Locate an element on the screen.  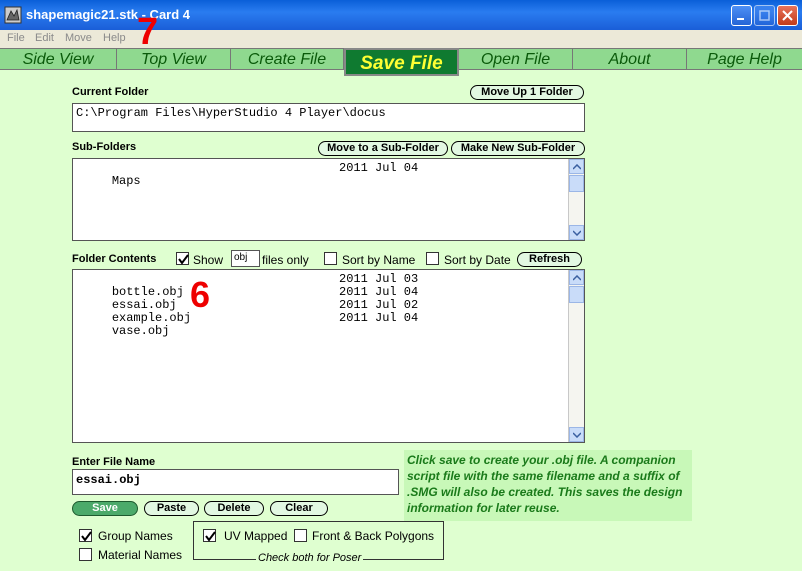
move-up-folder-button: Move Up 1 Folder is located at coordinates (527, 92).